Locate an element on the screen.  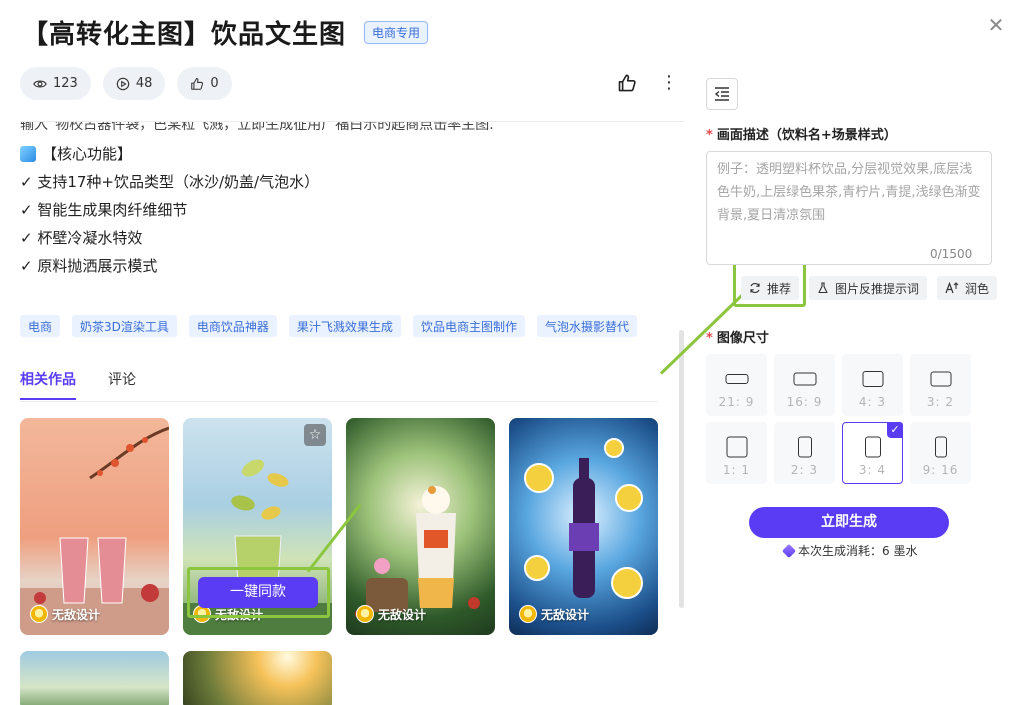
prompt-label: * 画面描述（饮料名+场景样式） is located at coordinates (801, 135).